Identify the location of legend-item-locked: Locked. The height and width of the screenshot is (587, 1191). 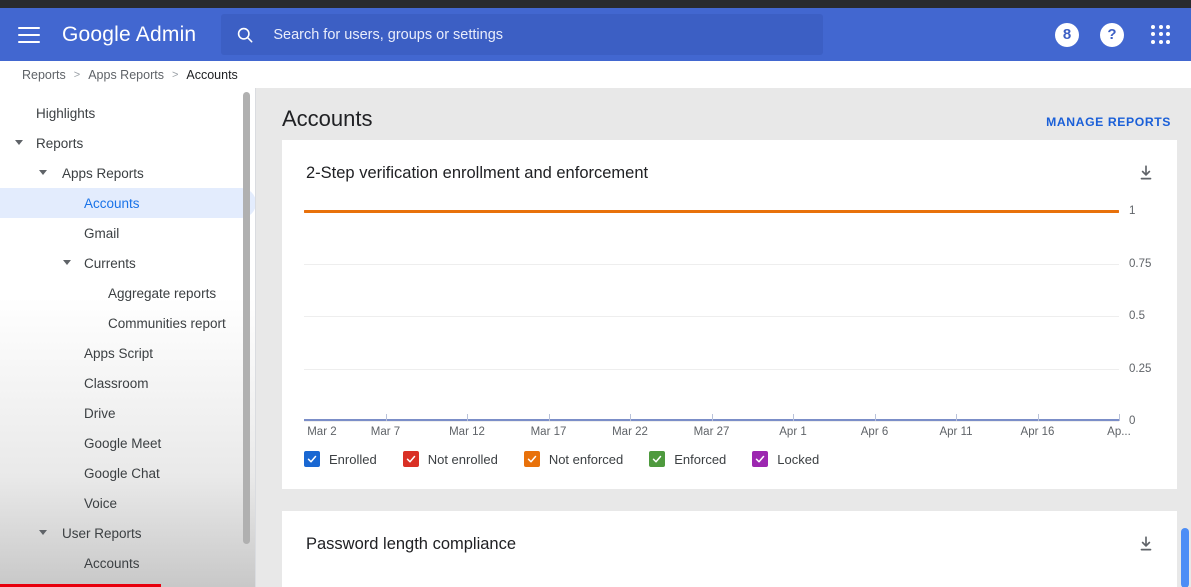
(785, 459).